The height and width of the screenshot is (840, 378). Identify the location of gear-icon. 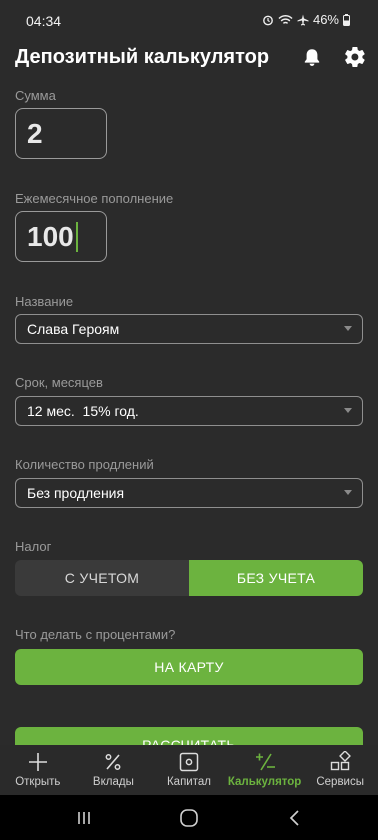
(355, 57).